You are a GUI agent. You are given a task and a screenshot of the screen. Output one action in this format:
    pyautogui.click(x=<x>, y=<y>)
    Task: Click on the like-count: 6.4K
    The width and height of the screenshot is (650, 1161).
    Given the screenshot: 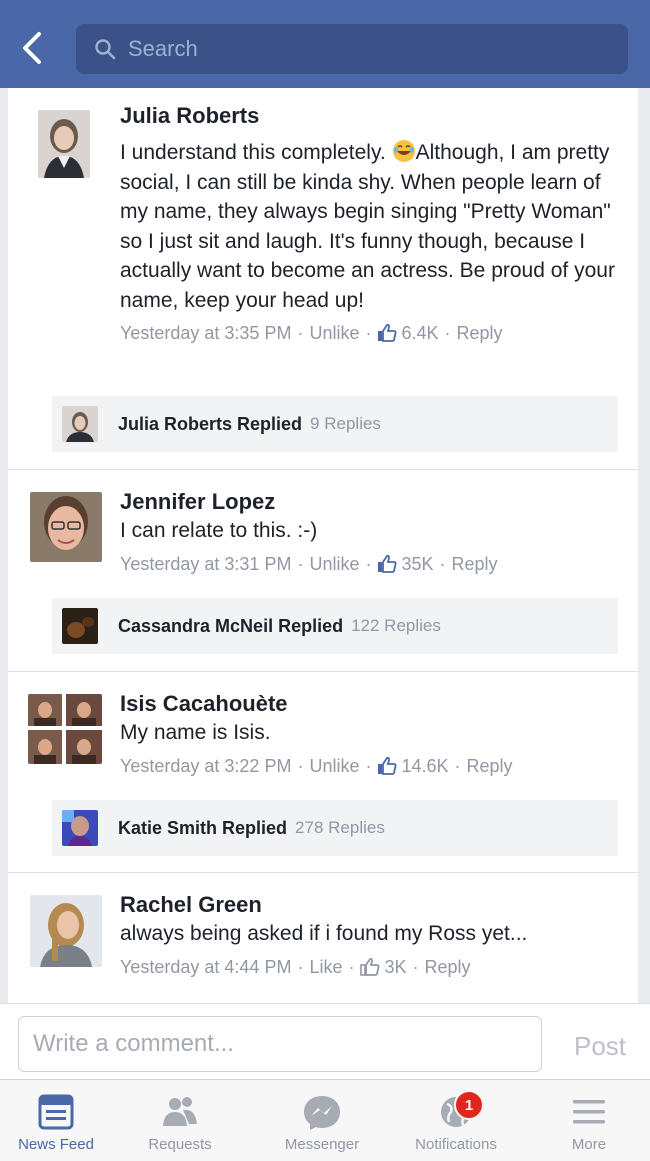 What is the action you would take?
    pyautogui.click(x=420, y=333)
    